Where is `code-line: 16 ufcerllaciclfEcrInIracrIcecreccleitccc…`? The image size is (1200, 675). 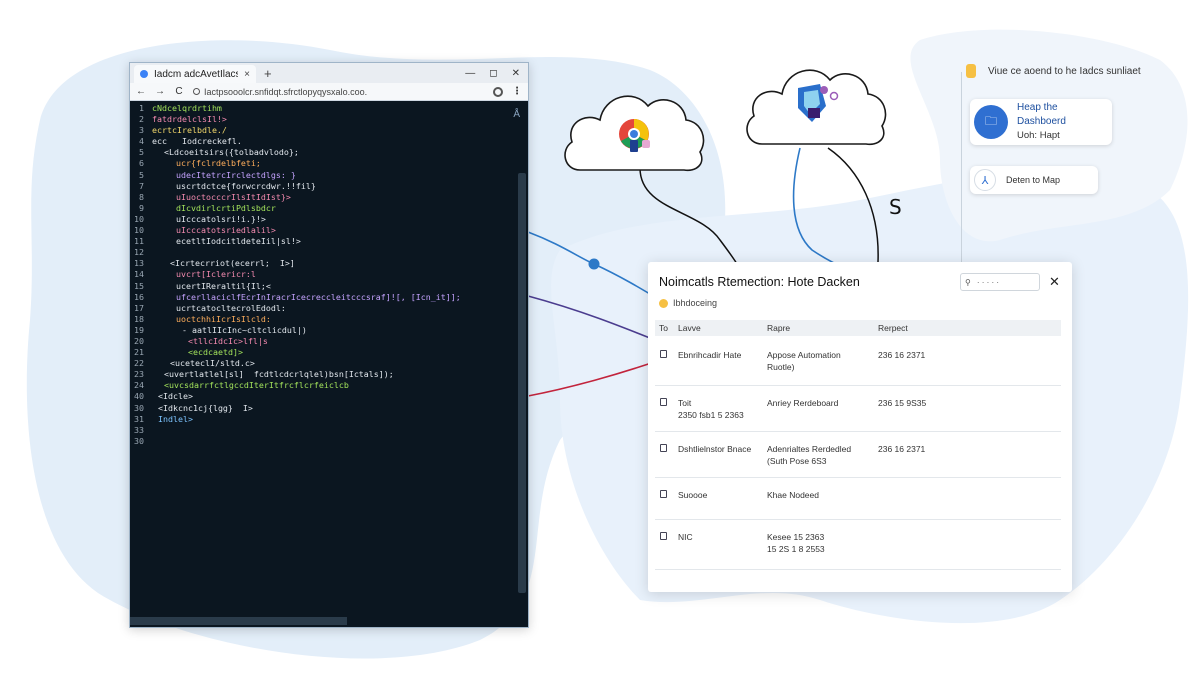 code-line: 16 ufcerllaciclfEcrInIracrIcecreccleitccc… is located at coordinates (323, 297).